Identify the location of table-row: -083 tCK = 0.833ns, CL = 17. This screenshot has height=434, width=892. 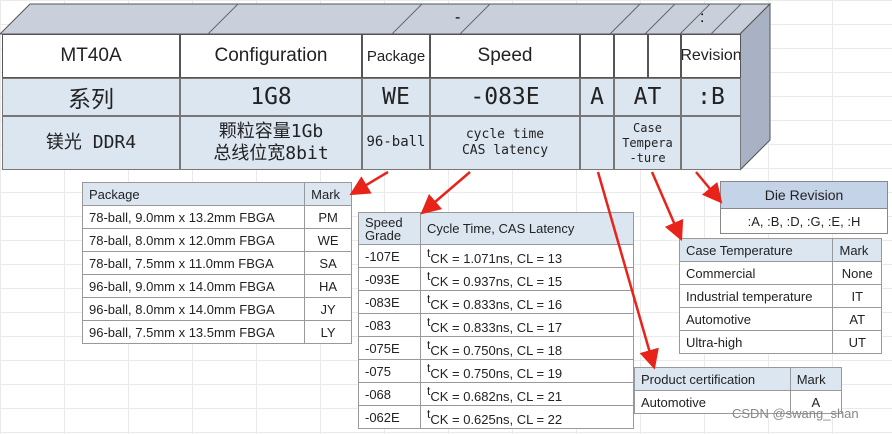
(496, 325).